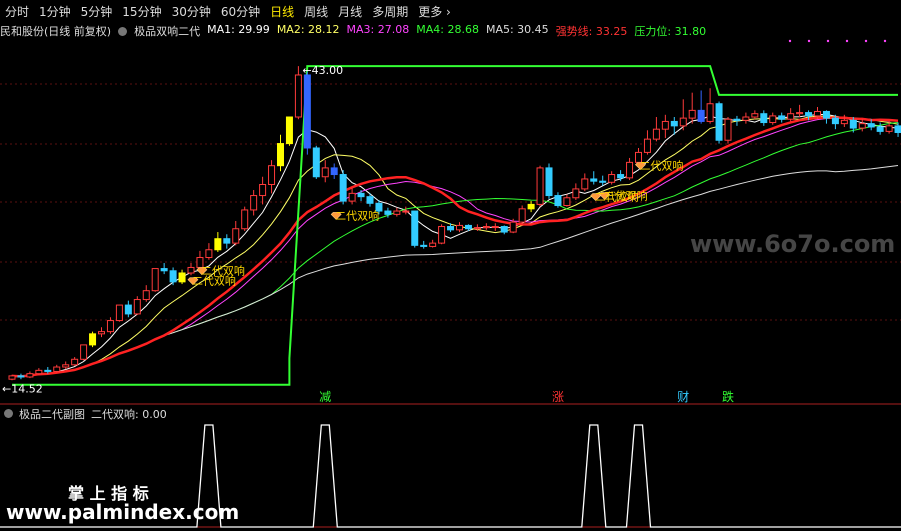  What do you see at coordinates (617, 197) in the screenshot?
I see `signal-label-4: 二代双响` at bounding box center [617, 197].